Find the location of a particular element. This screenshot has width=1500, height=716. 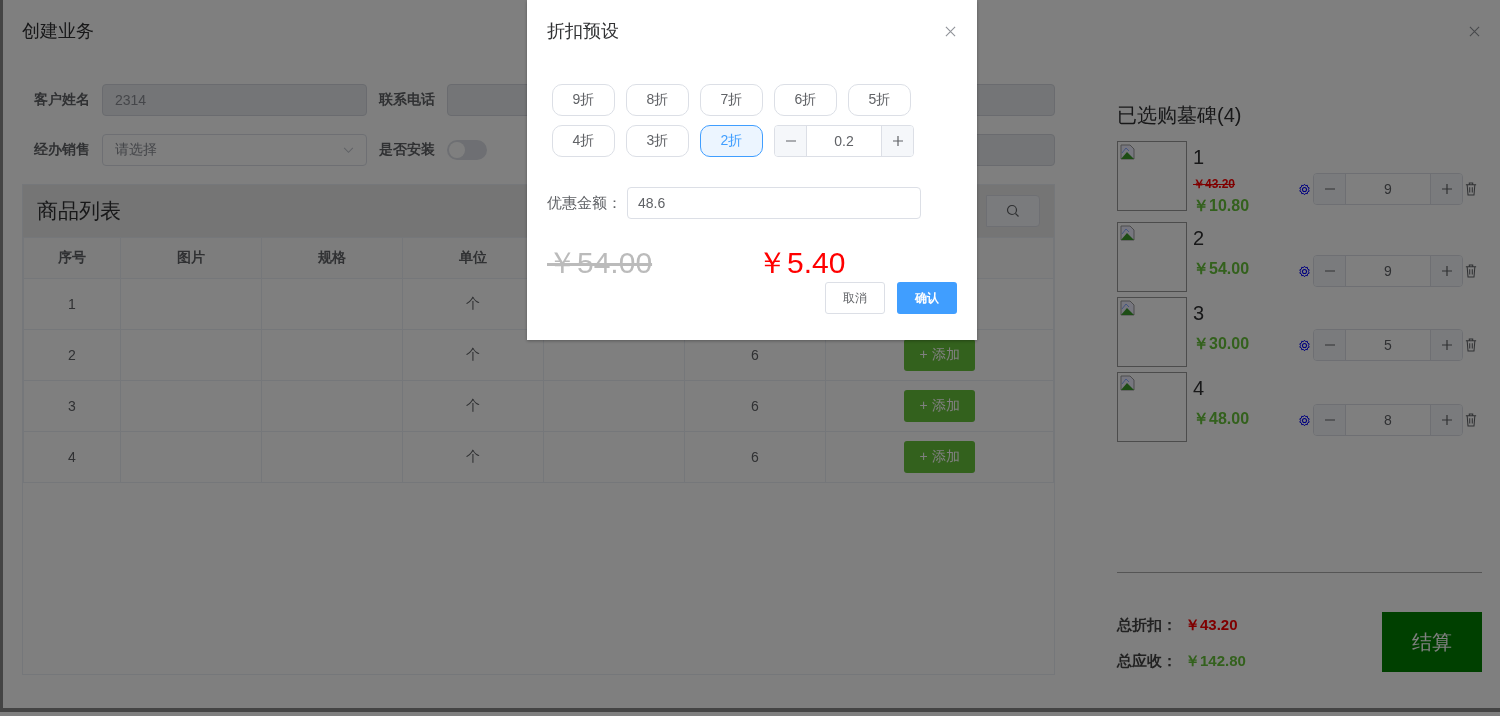

discount-option: 9折 is located at coordinates (583, 100).